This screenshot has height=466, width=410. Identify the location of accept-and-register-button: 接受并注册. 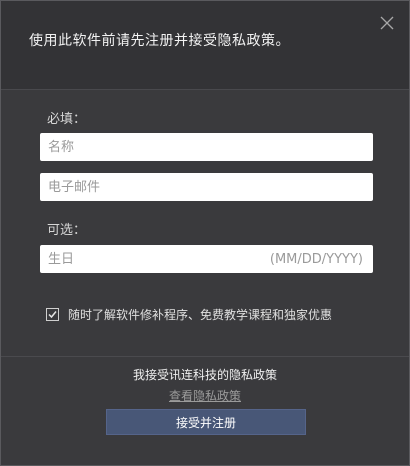
(206, 422).